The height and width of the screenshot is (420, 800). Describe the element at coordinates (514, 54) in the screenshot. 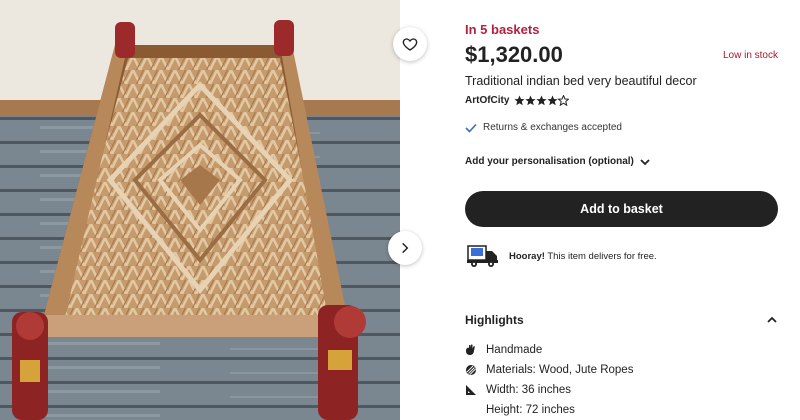

I see `price: $1,320.00` at that location.